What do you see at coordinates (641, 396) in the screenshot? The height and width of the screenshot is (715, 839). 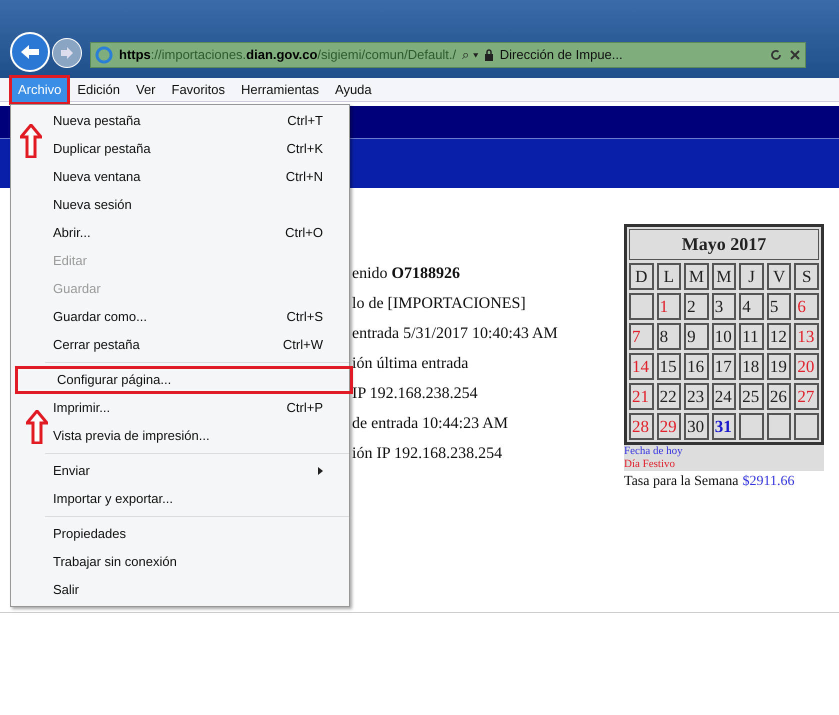 I see `day-cell: 21` at bounding box center [641, 396].